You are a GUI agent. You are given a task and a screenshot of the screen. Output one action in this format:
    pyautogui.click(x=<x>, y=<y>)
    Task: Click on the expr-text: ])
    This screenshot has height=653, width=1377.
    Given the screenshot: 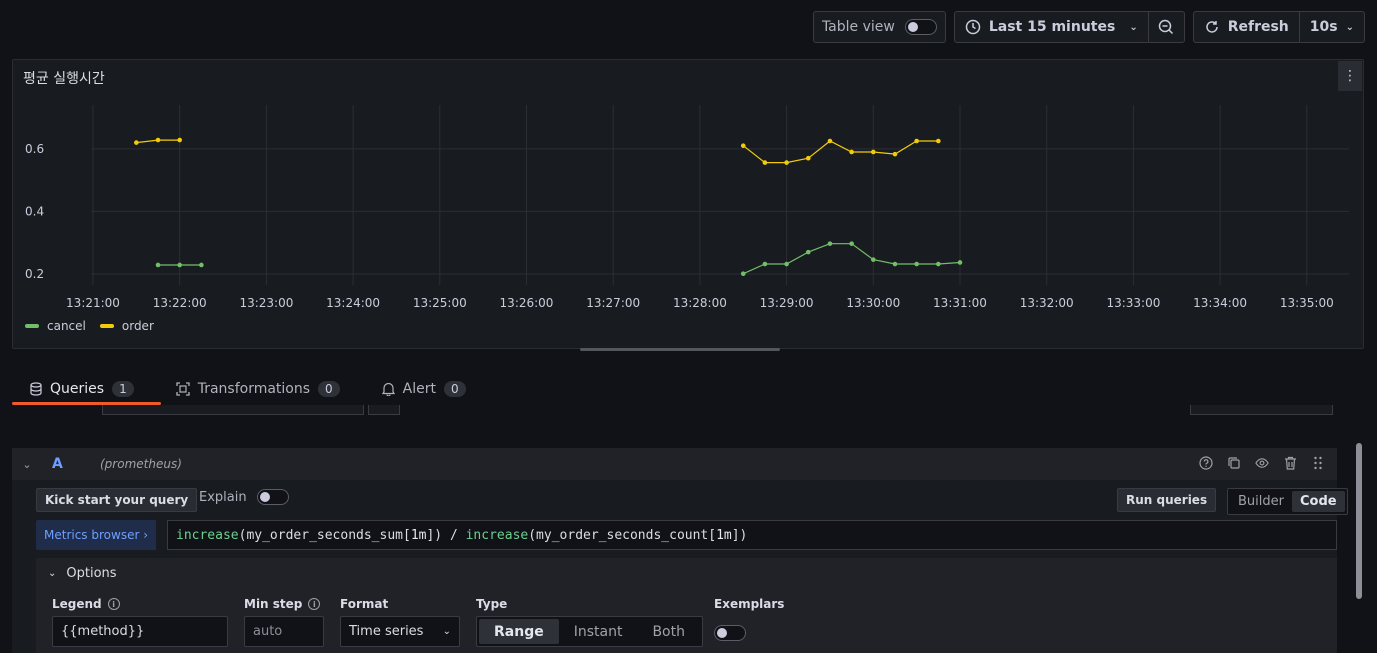 What is the action you would take?
    pyautogui.click(x=739, y=535)
    